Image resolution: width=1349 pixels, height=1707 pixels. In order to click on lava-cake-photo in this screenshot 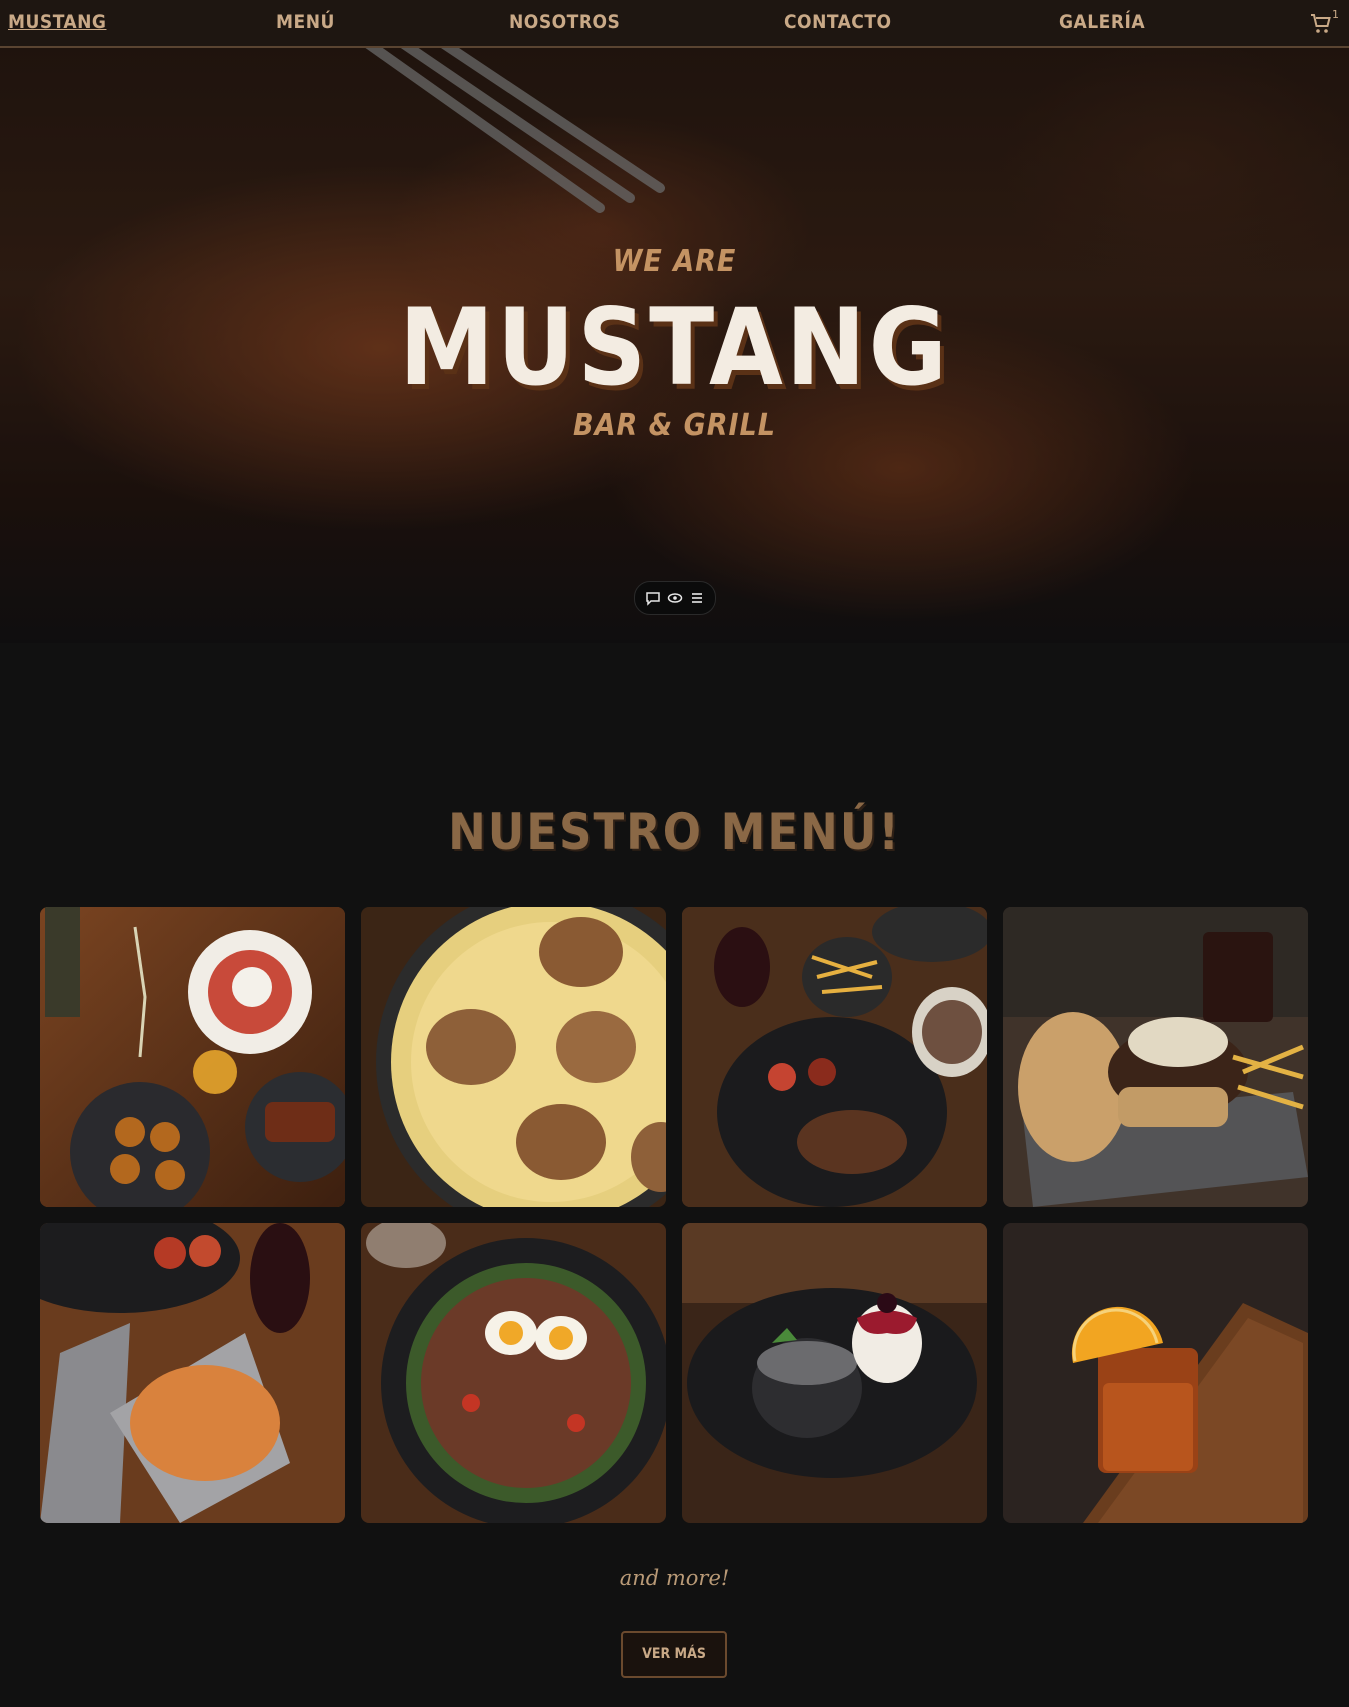, I will do `click(834, 1373)`.